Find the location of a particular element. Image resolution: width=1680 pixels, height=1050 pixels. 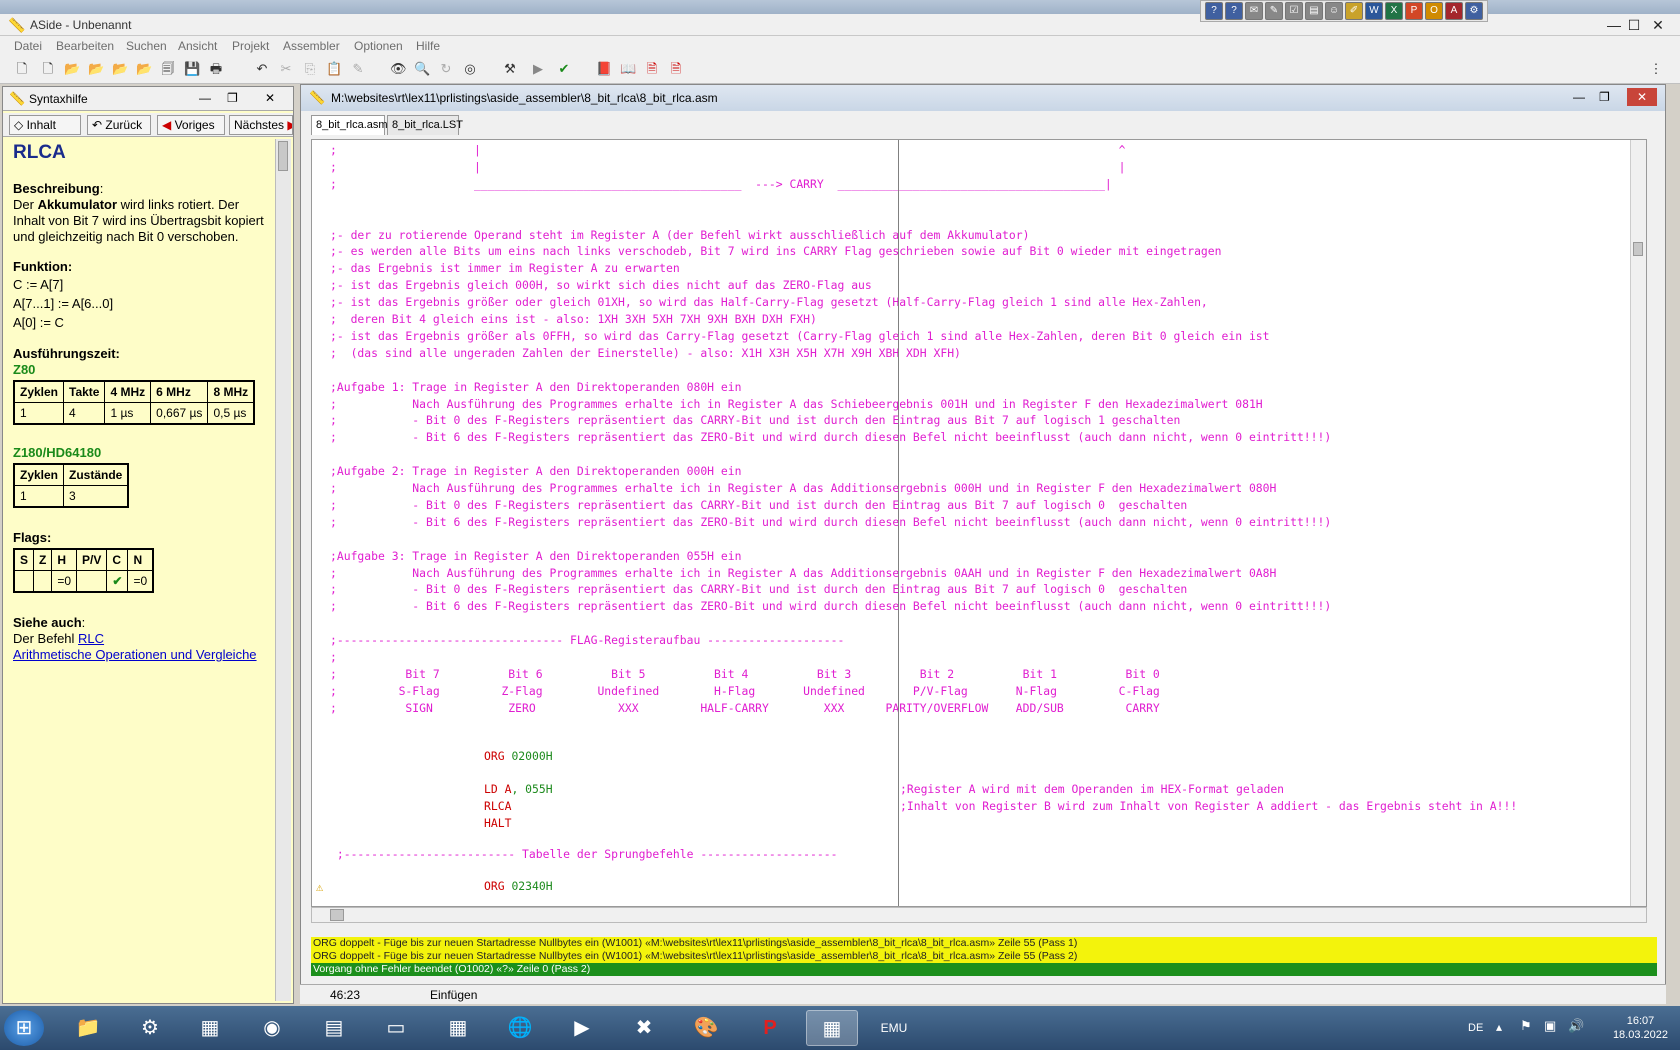

menu-bearbeiten: Bearbeiten is located at coordinates (85, 46).